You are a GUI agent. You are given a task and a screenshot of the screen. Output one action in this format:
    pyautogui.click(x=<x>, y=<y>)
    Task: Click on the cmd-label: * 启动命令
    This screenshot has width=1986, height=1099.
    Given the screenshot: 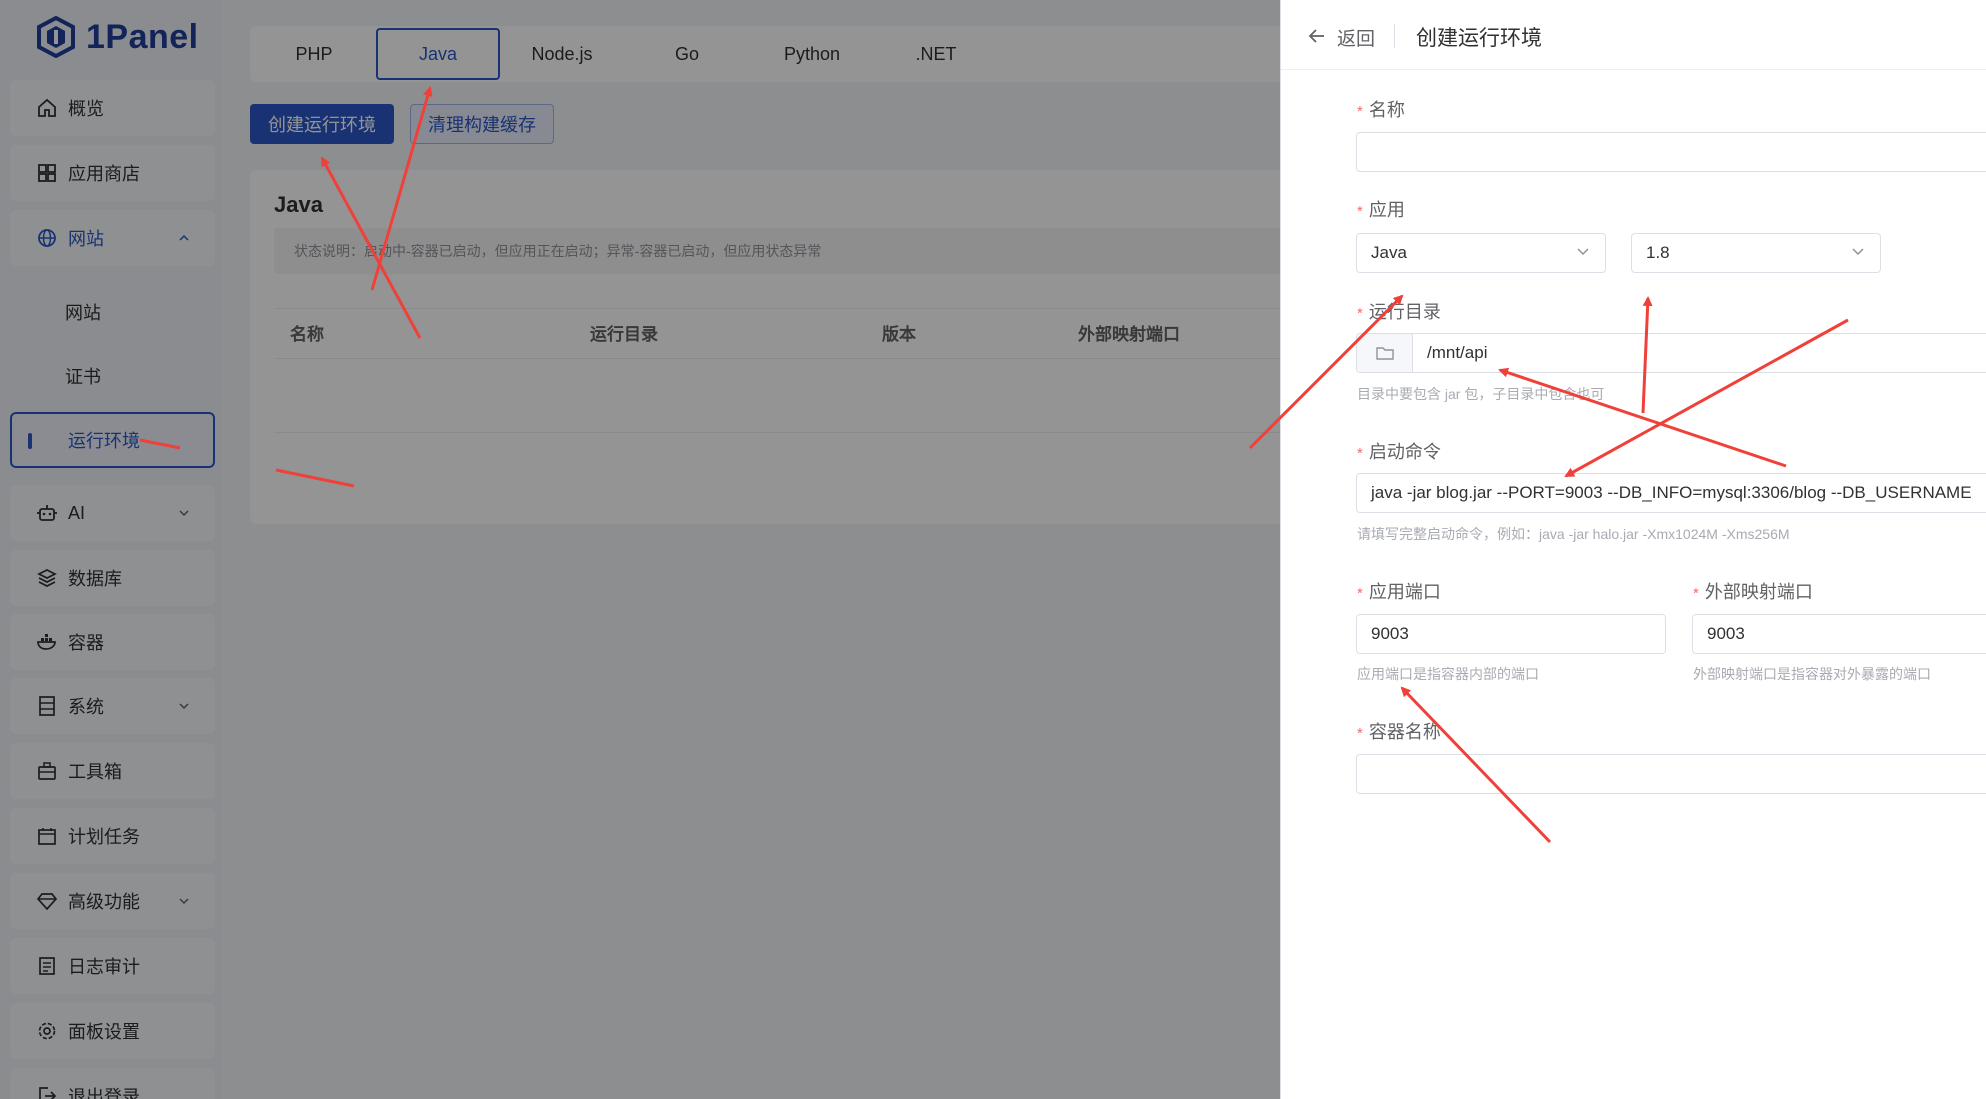 What is the action you would take?
    pyautogui.click(x=1399, y=451)
    